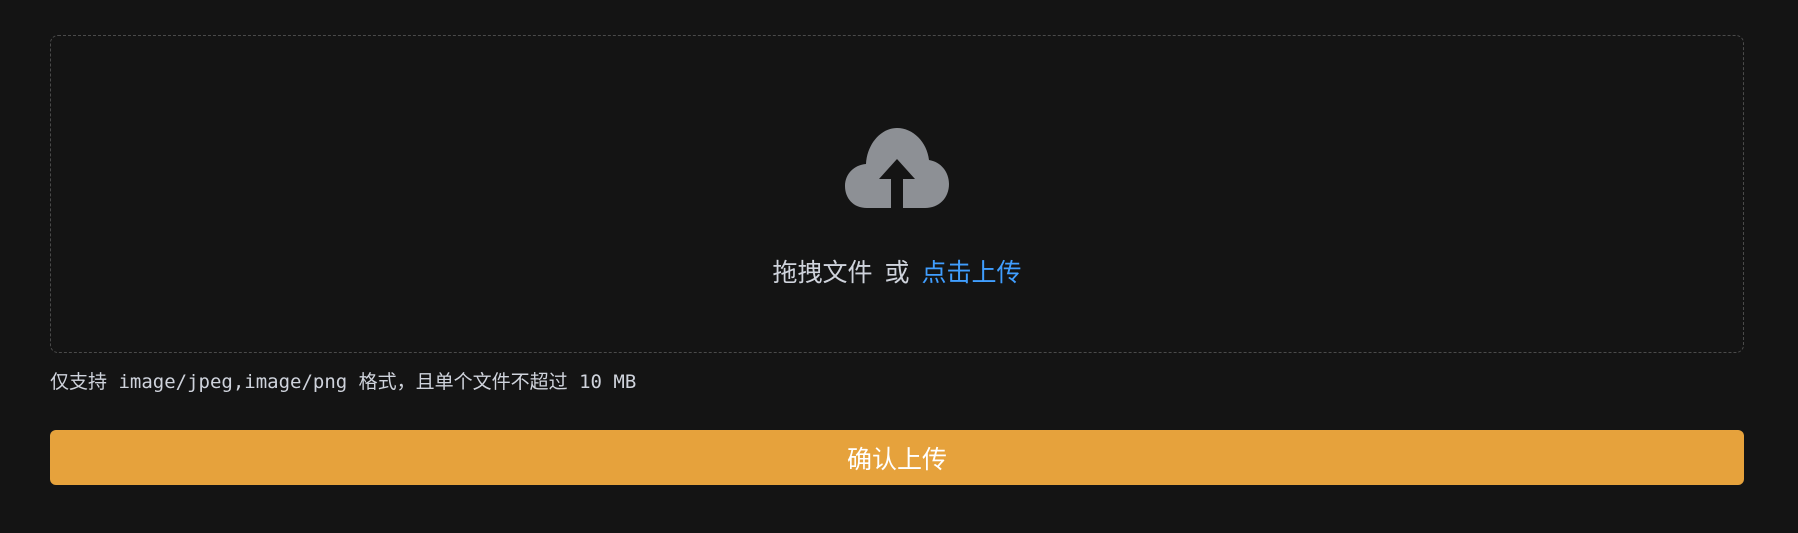  I want to click on upload-cloud-icon, so click(897, 168).